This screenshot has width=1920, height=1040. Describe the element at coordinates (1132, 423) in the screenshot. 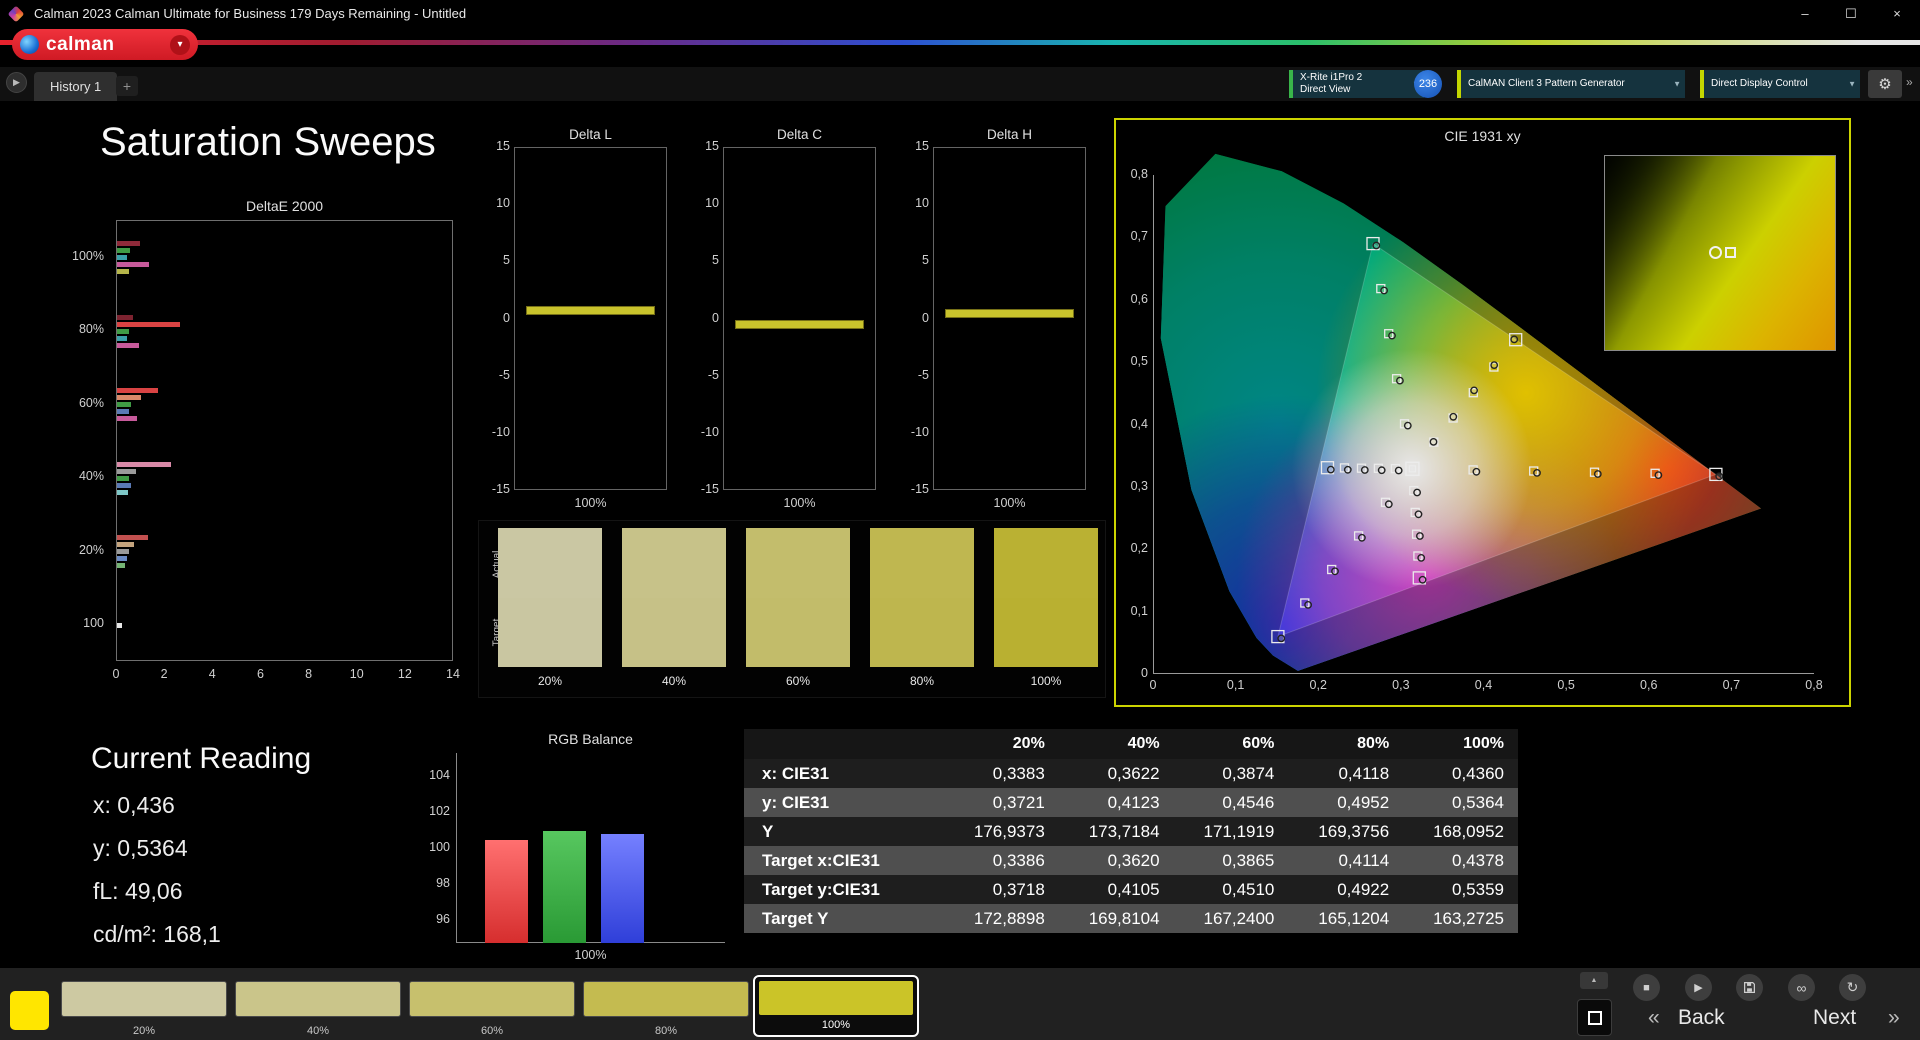

I see `cie-yticks: 0 0,1 0,2 0,3 0,4 0,5 0,6 0,7 0,8` at that location.